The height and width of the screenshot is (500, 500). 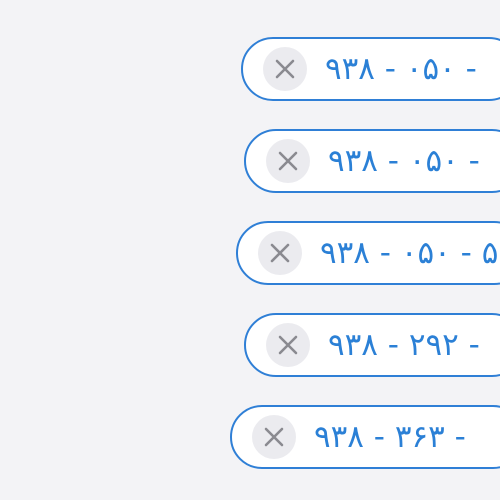 I want to click on phone-chip-2: ۹۳۸ - ۰۵۰ -, so click(x=372, y=161).